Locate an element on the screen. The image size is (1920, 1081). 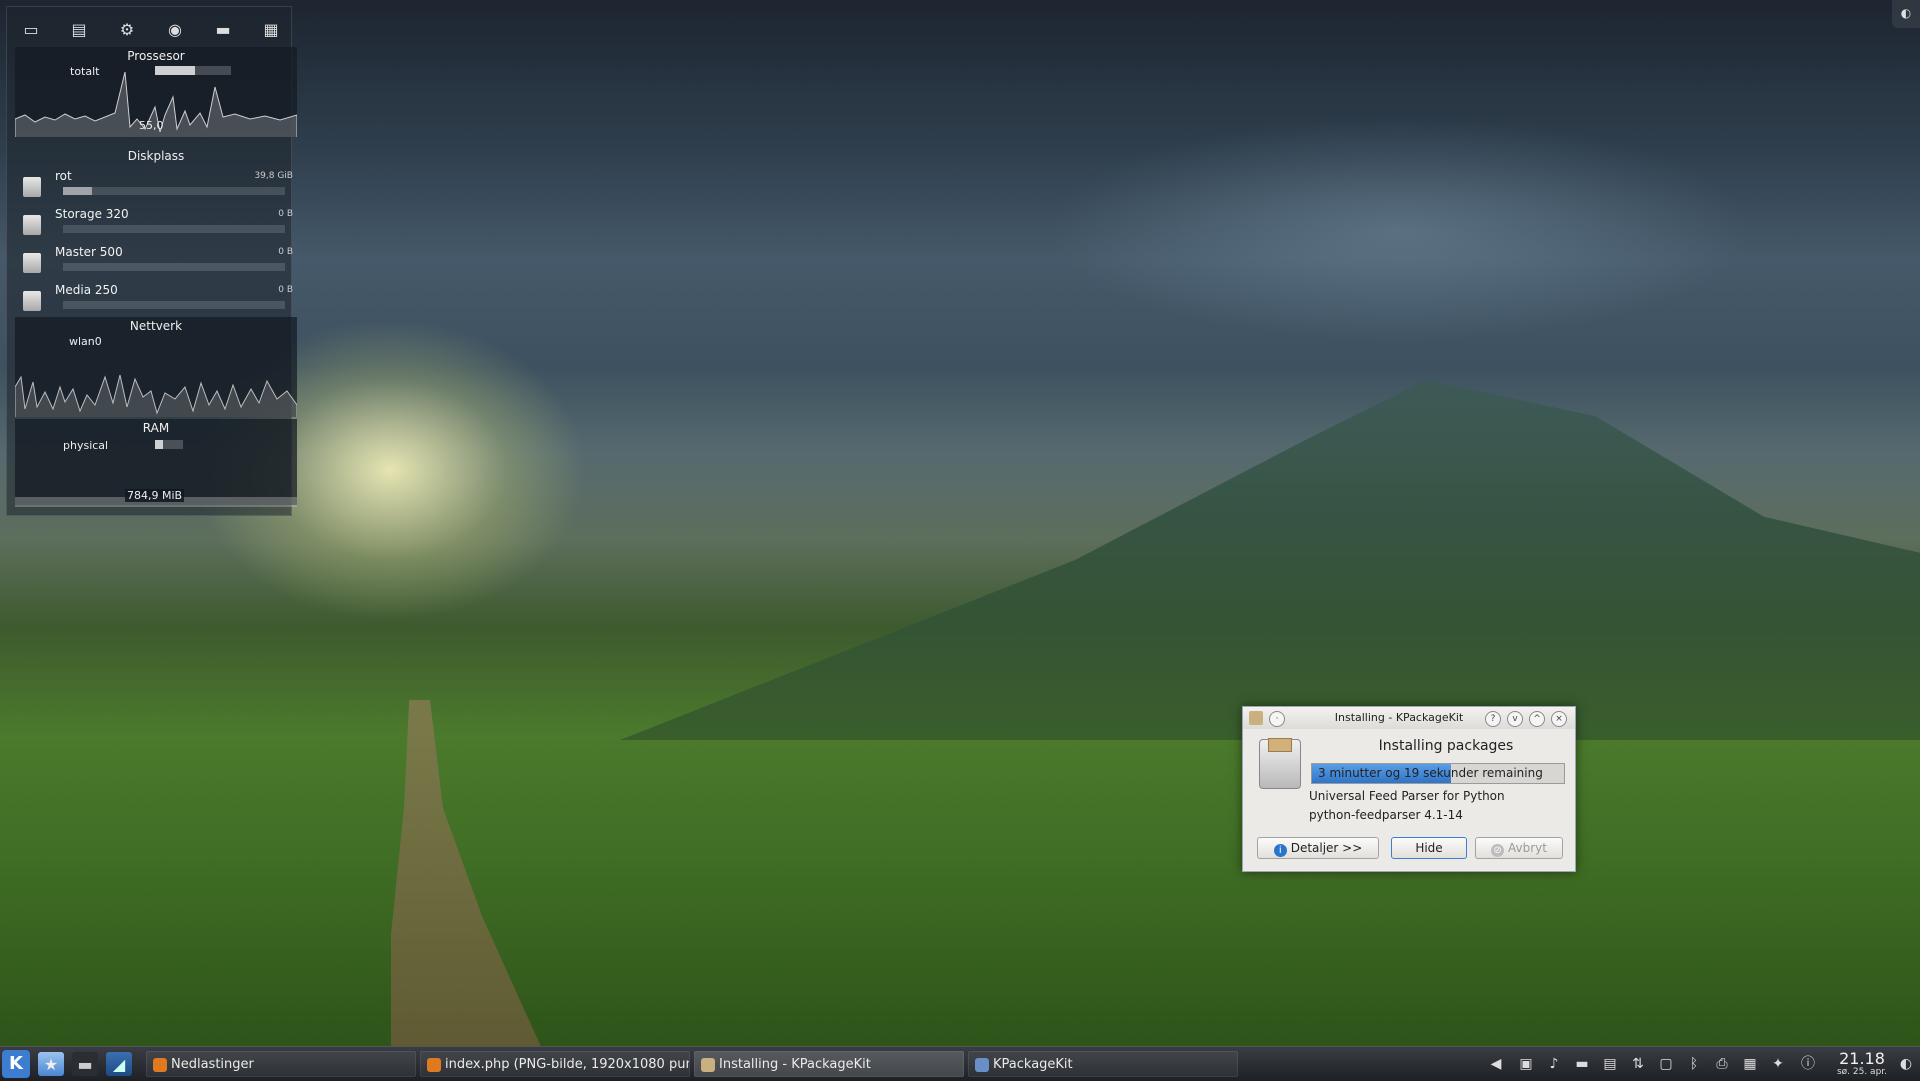
ram-title: RAM is located at coordinates (156, 428).